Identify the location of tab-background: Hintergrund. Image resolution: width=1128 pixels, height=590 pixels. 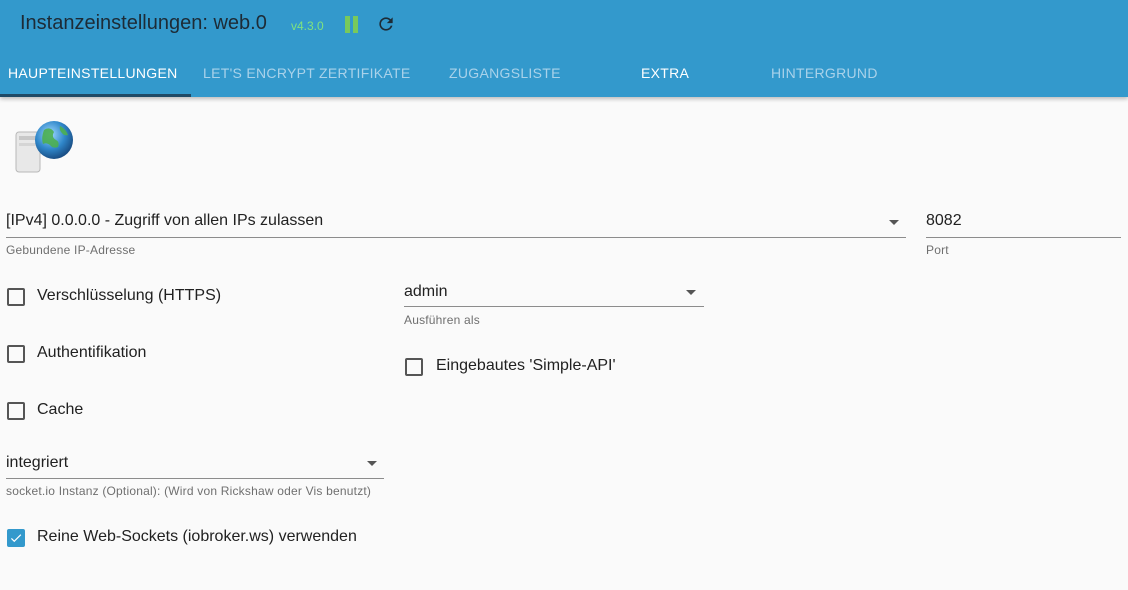
(824, 73).